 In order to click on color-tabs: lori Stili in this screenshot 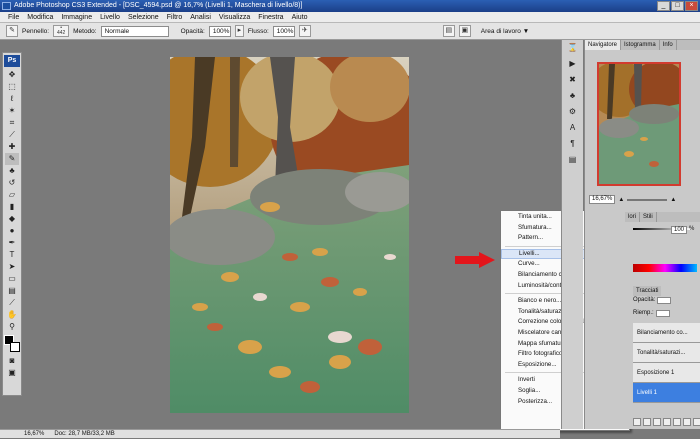, I will do `click(662, 217)`.